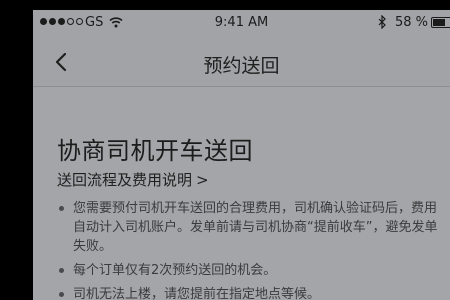 The width and height of the screenshot is (450, 300). Describe the element at coordinates (241, 66) in the screenshot. I see `page-title: 预约送回` at that location.